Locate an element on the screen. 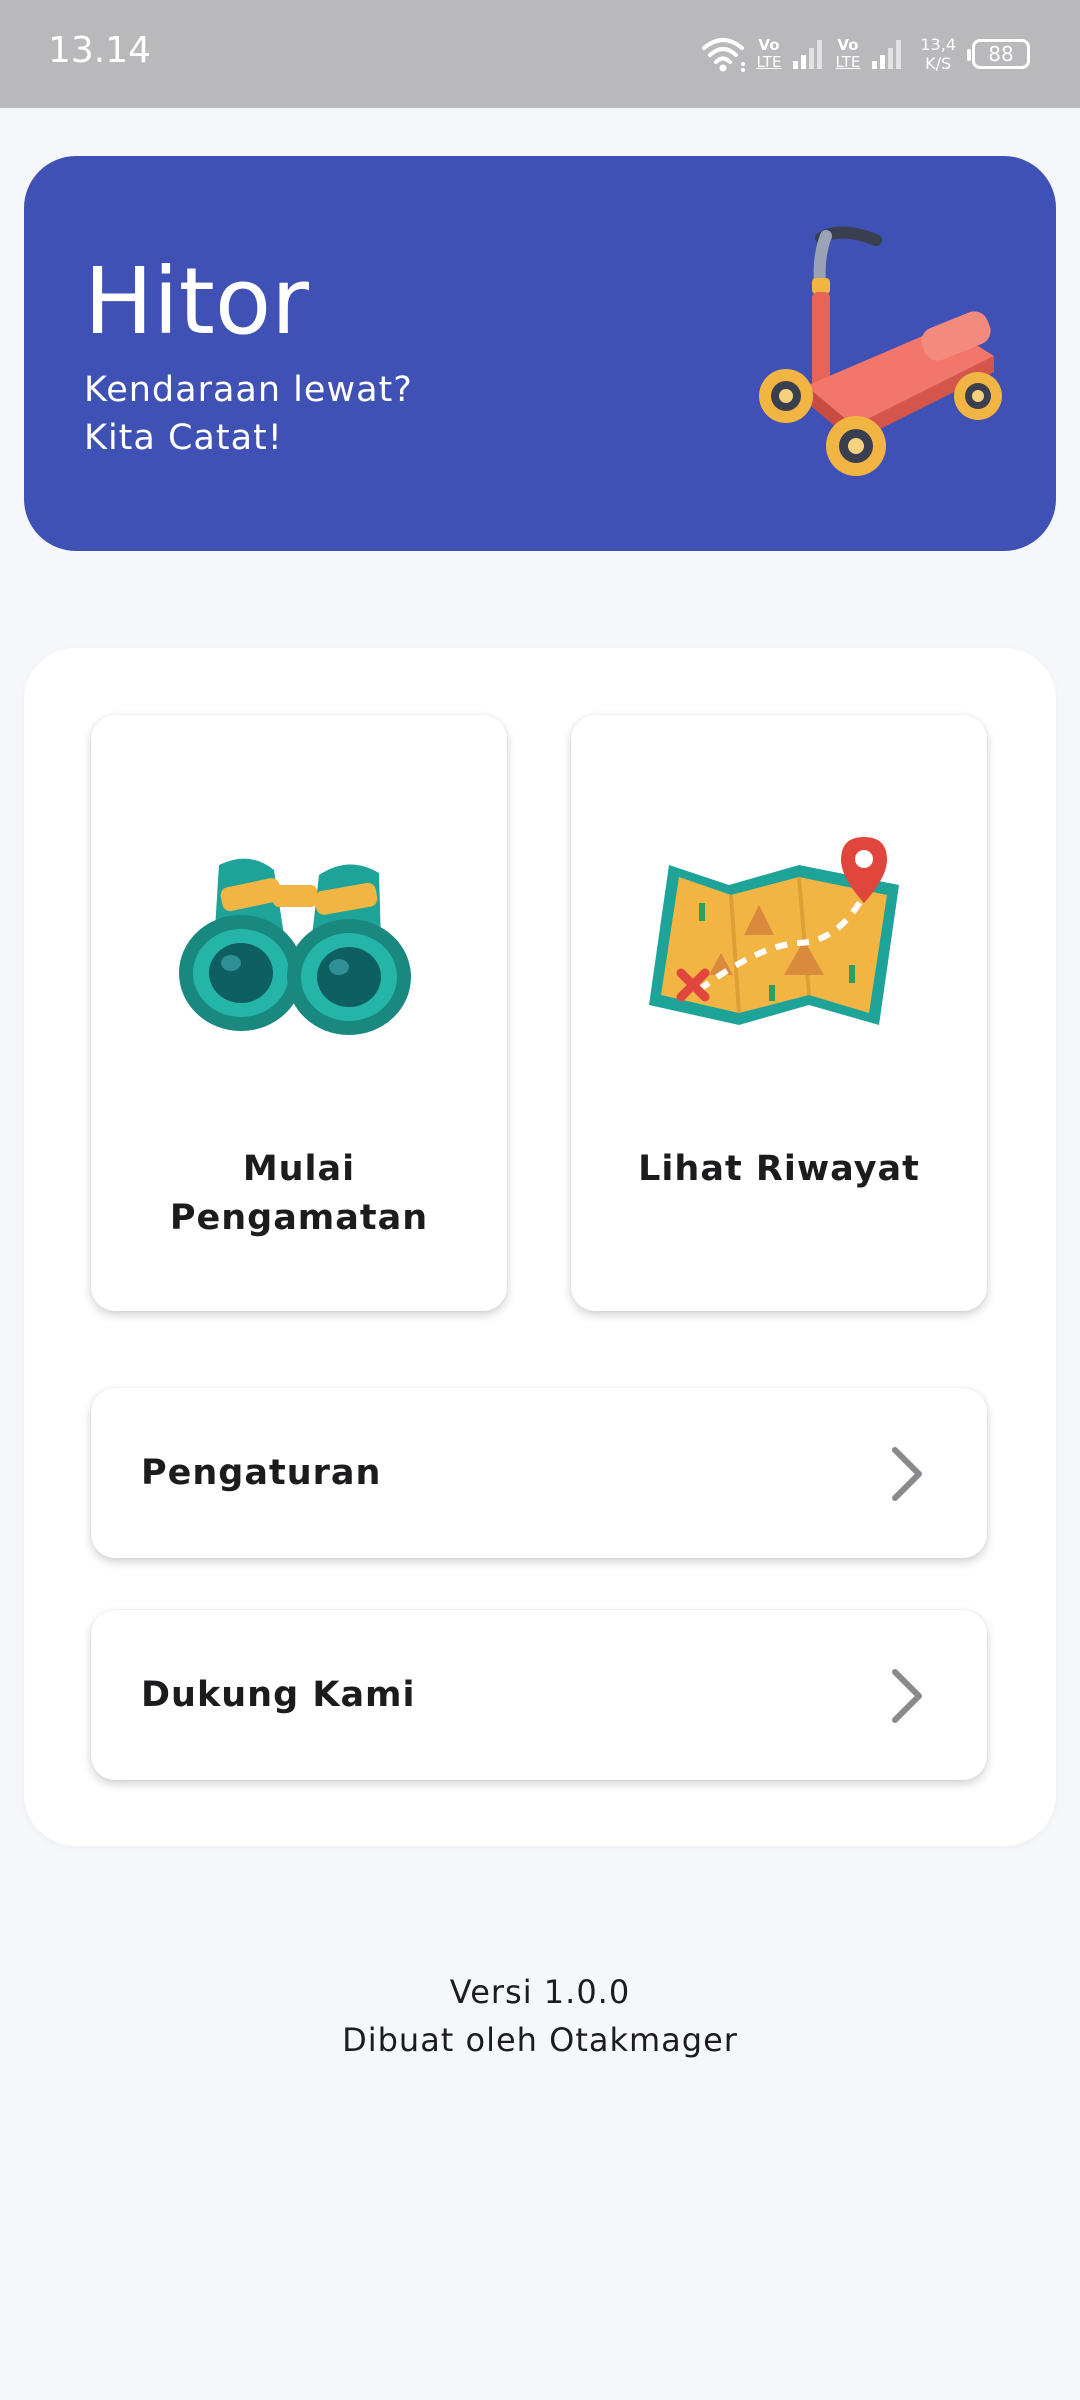 The image size is (1080, 2400). battery-icon: 88 is located at coordinates (998, 54).